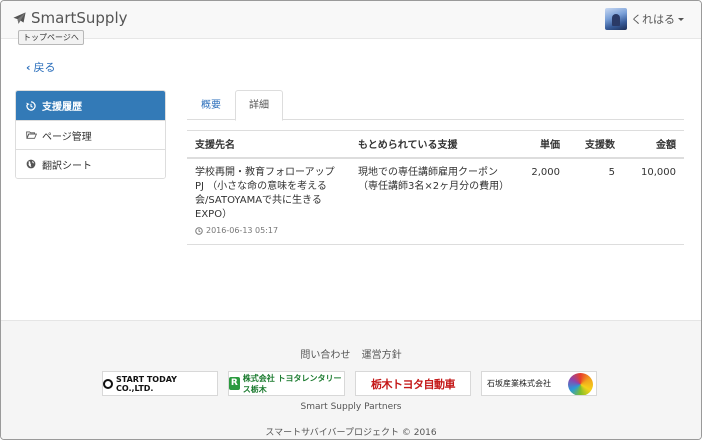  I want to click on brand-link: SmartSupply, so click(70, 18).